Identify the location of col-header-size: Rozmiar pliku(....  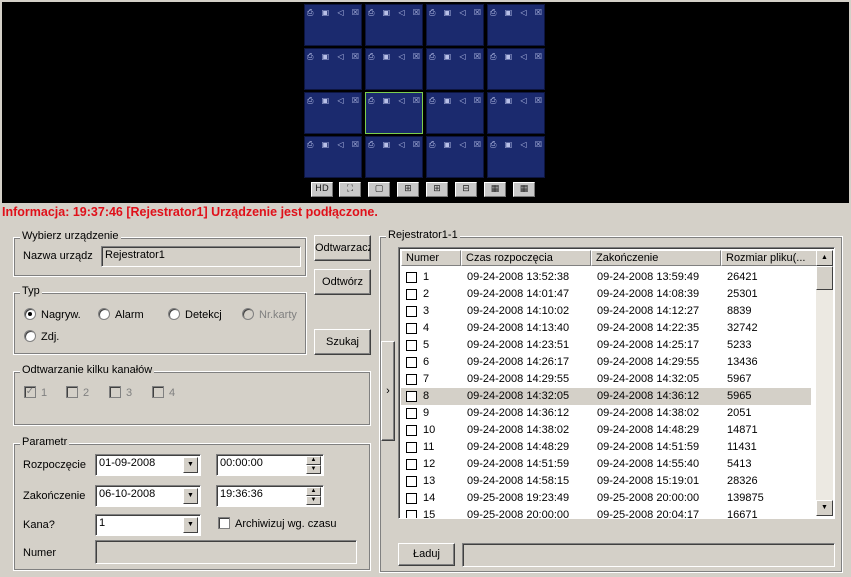
(769, 258).